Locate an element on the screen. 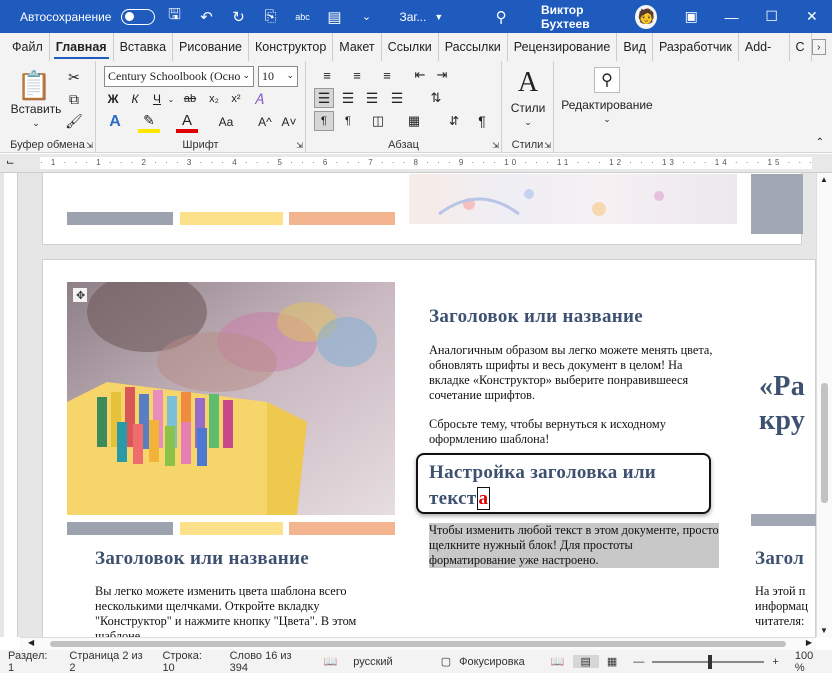  web-layout-icon: ▦ is located at coordinates (612, 661).